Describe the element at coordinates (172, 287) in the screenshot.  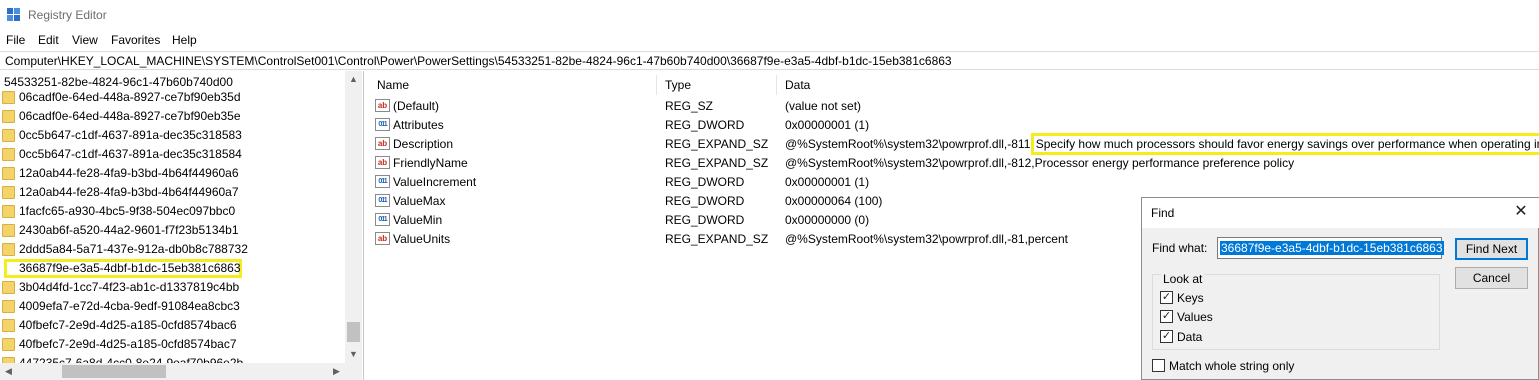
I see `tree-item: 3b04d4fd-1cc7-4f23-ab1c-d1337819c4bb` at that location.